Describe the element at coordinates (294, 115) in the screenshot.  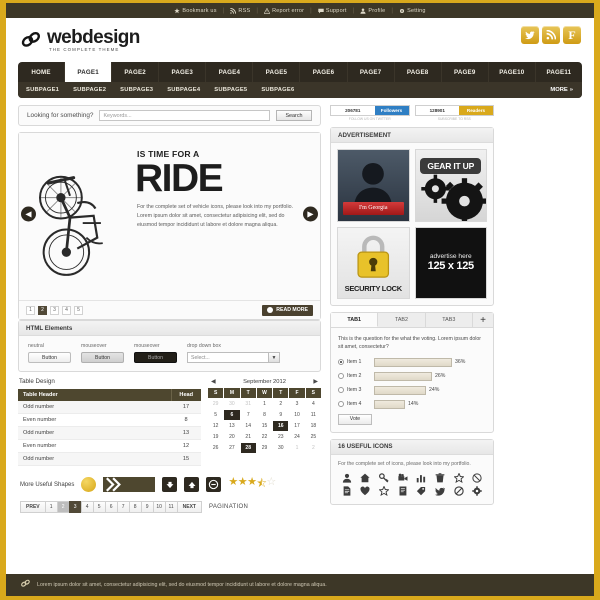
I see `search-button: Search` at that location.